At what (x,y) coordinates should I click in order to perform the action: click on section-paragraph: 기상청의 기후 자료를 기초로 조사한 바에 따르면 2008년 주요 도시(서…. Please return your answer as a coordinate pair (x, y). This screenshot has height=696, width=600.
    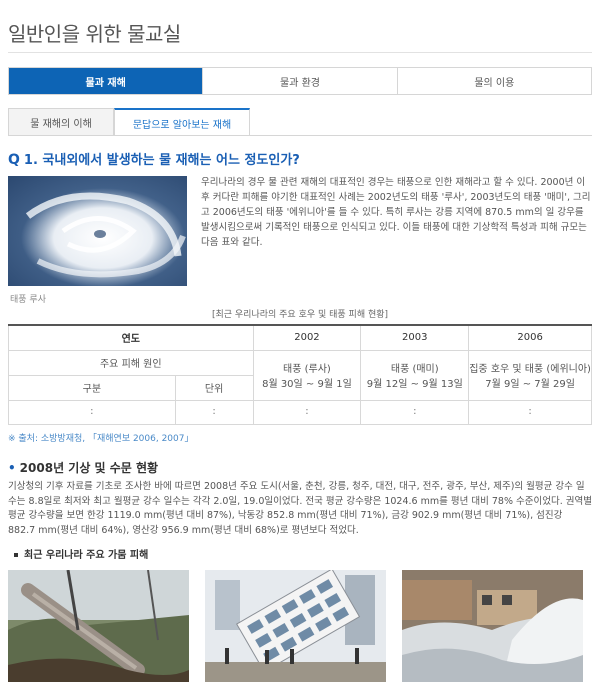
    Looking at the image, I should click on (300, 508).